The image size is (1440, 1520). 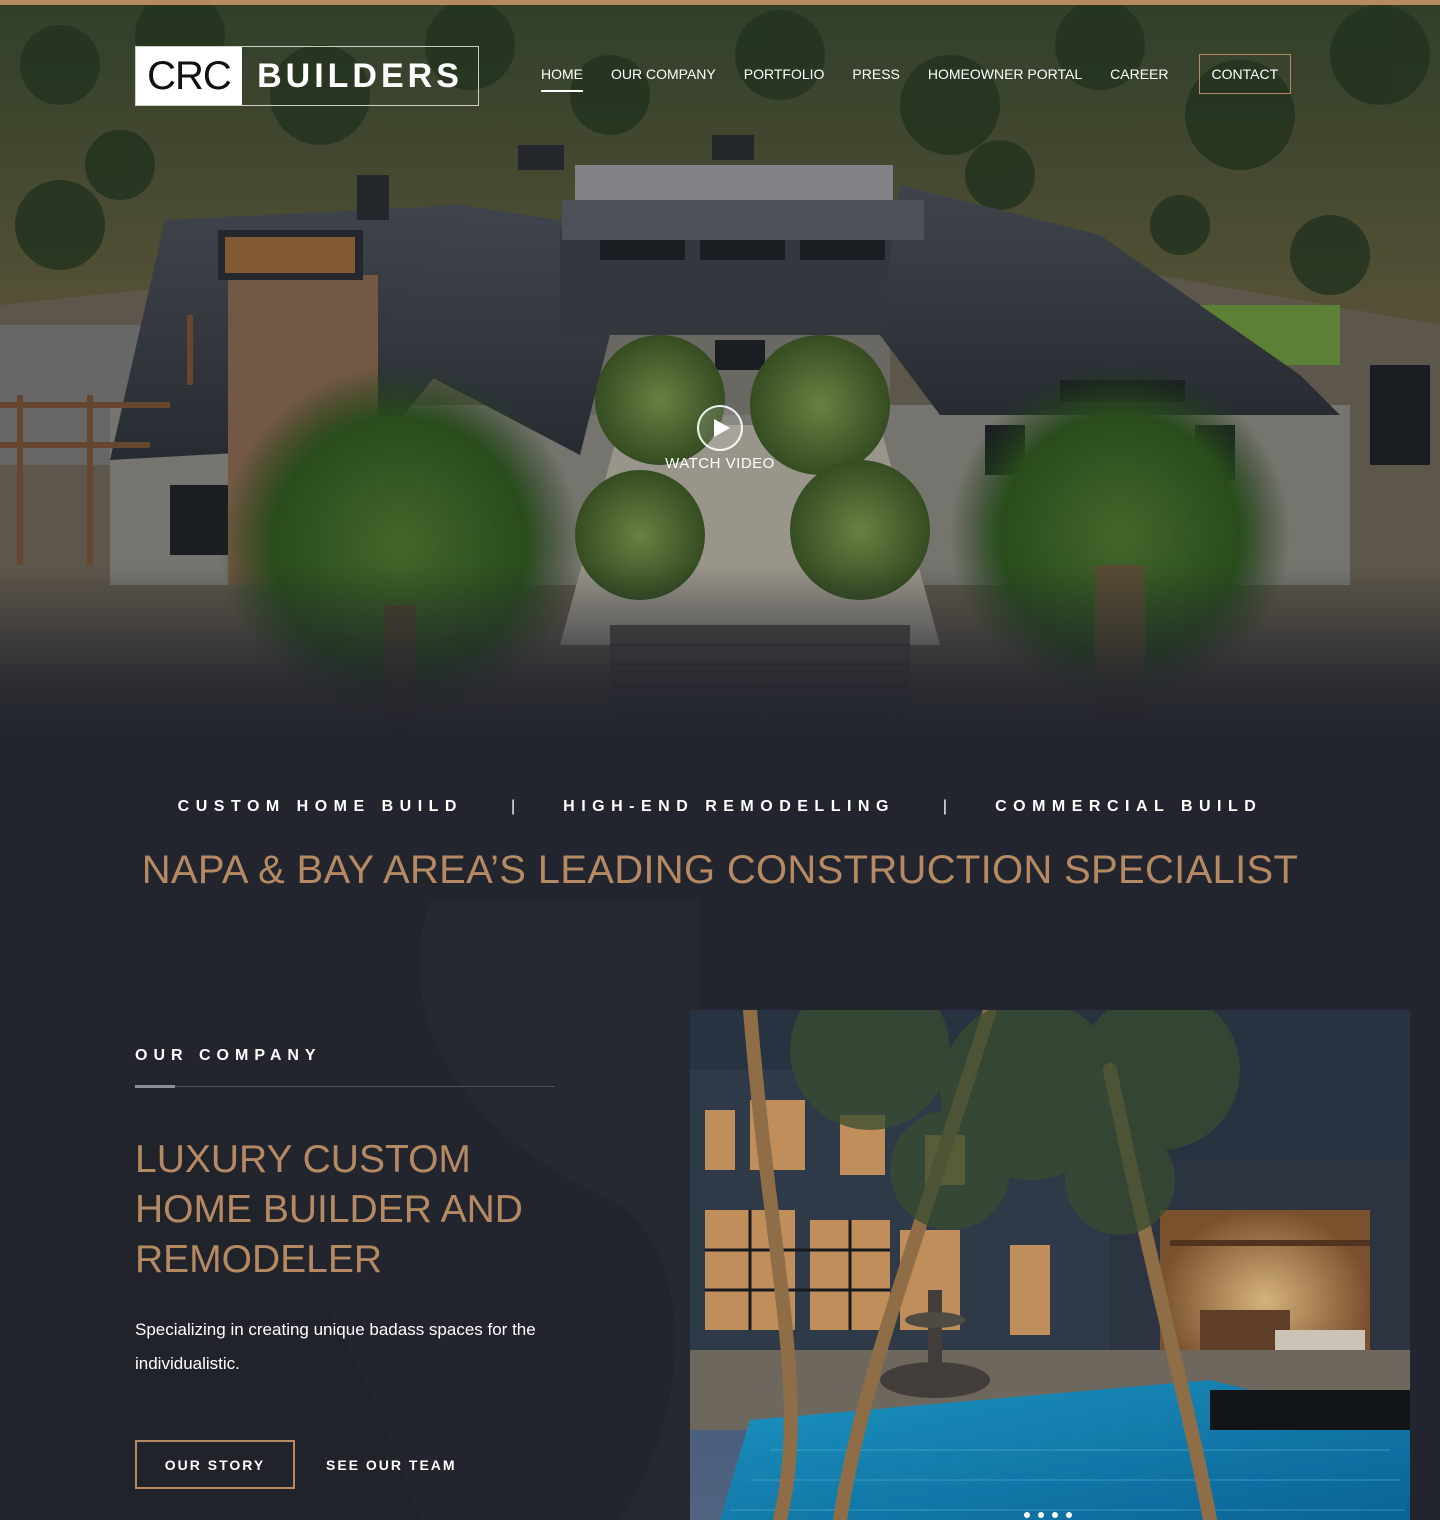 I want to click on carousel-dots, so click(x=1048, y=1515).